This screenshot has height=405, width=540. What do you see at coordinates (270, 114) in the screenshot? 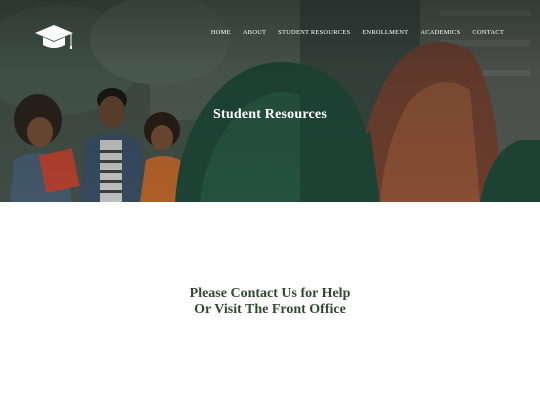
I see `page-title: Student Resources` at bounding box center [270, 114].